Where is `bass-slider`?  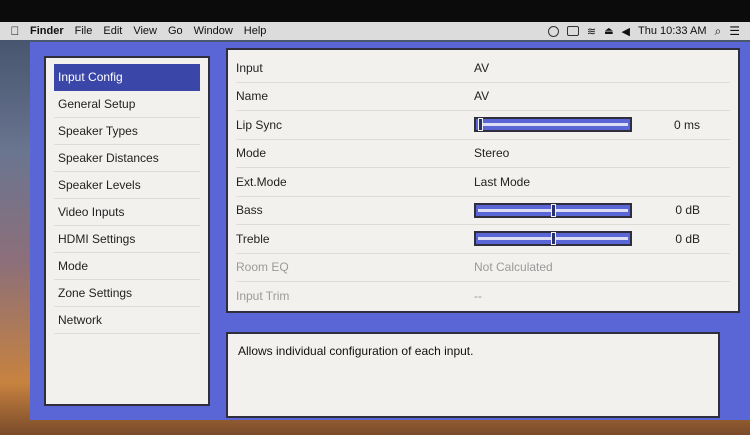 bass-slider is located at coordinates (553, 210).